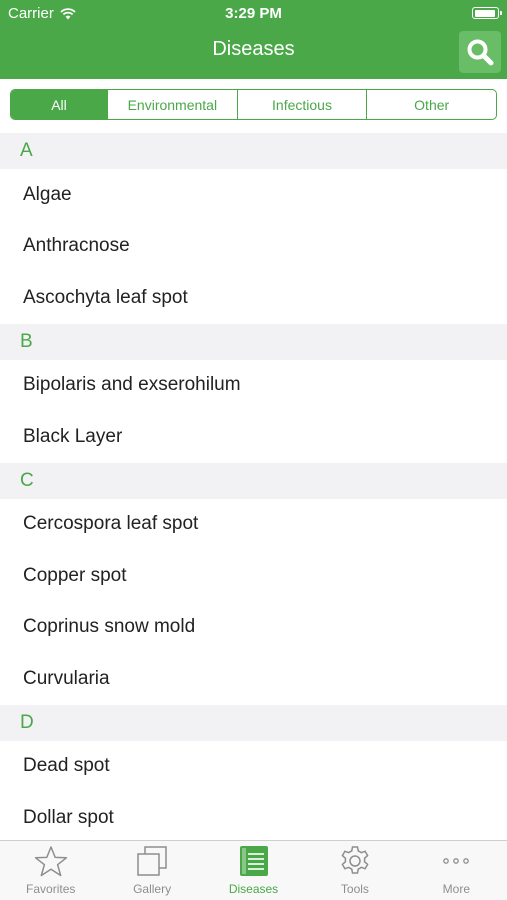 This screenshot has width=507, height=900. I want to click on list-item: Coprinus snow mold, so click(253, 627).